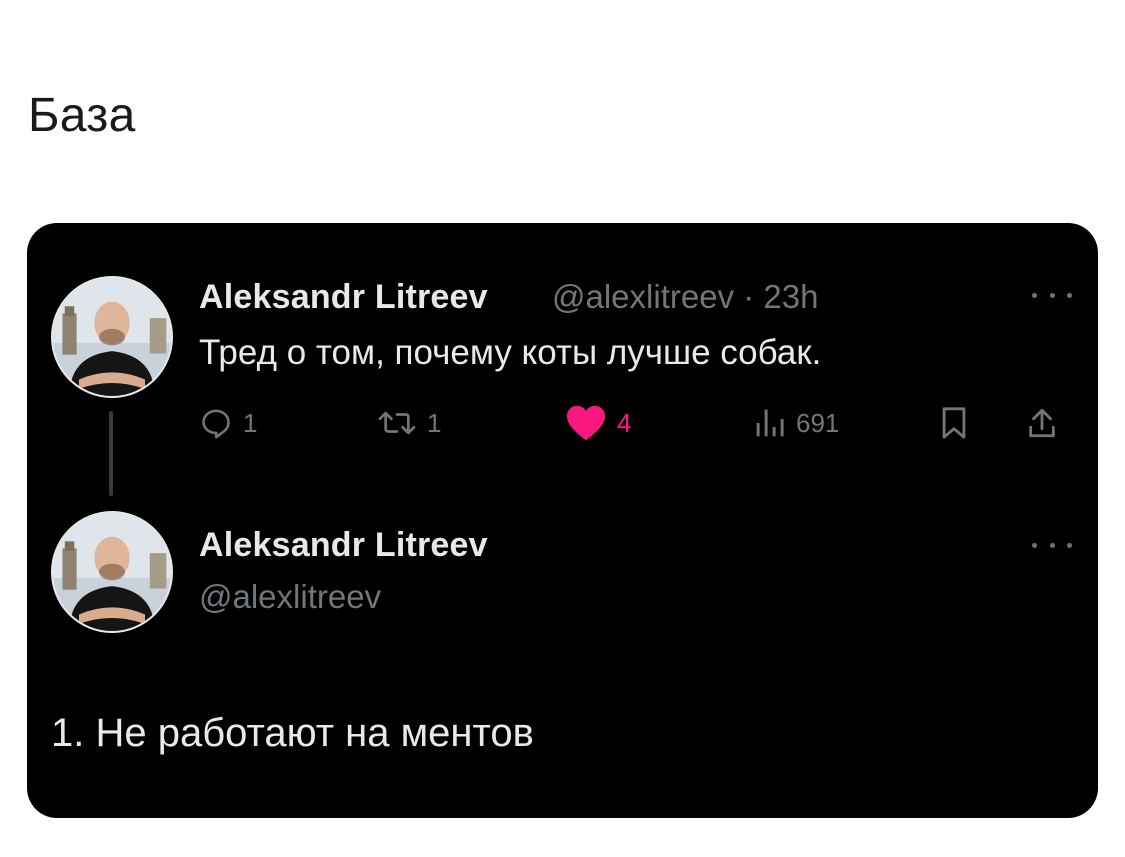 The height and width of the screenshot is (857, 1125). I want to click on bookmark-button, so click(954, 423).